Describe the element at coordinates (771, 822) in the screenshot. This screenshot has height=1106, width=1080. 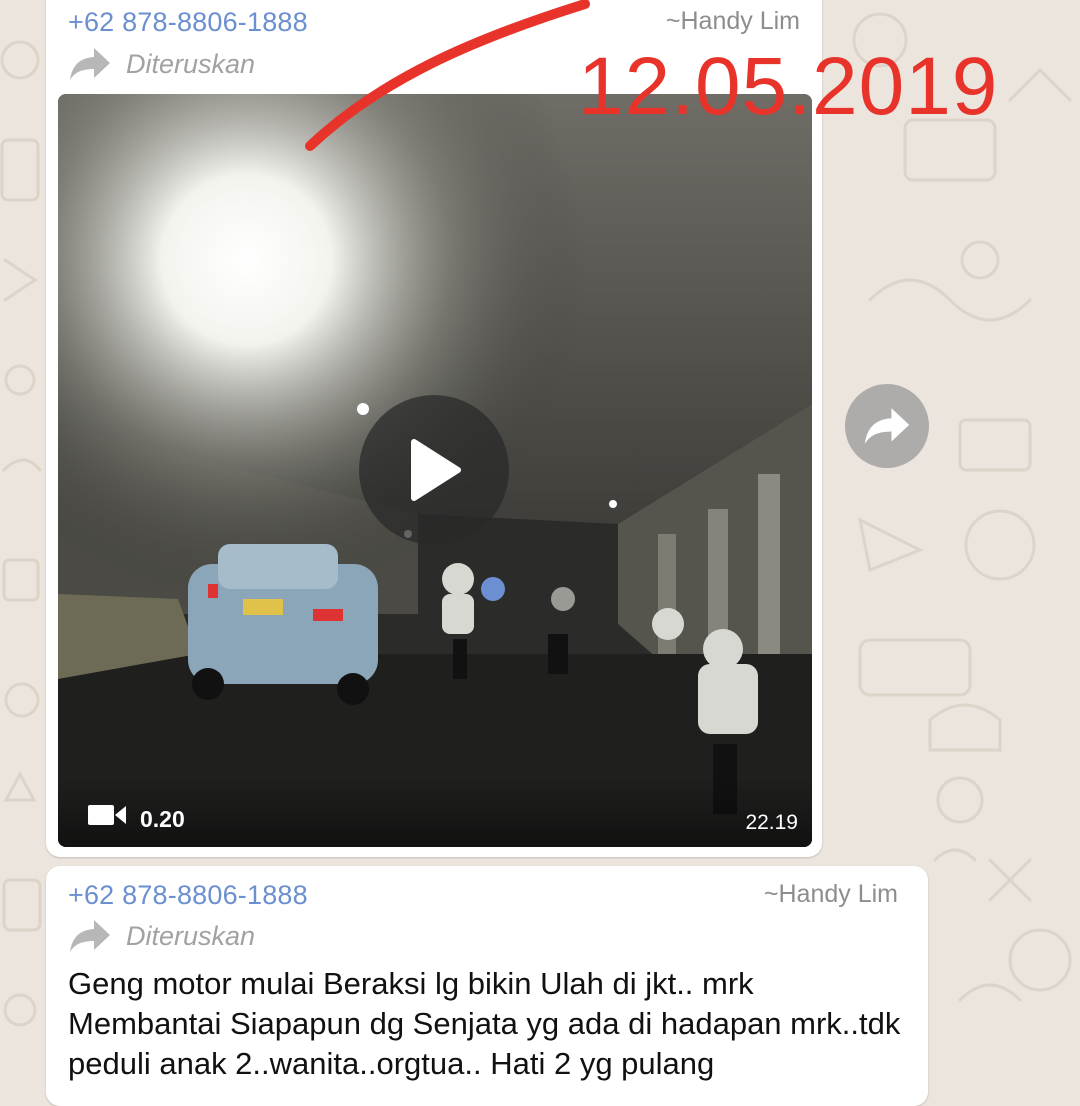
I see `message-time: 22.19` at that location.